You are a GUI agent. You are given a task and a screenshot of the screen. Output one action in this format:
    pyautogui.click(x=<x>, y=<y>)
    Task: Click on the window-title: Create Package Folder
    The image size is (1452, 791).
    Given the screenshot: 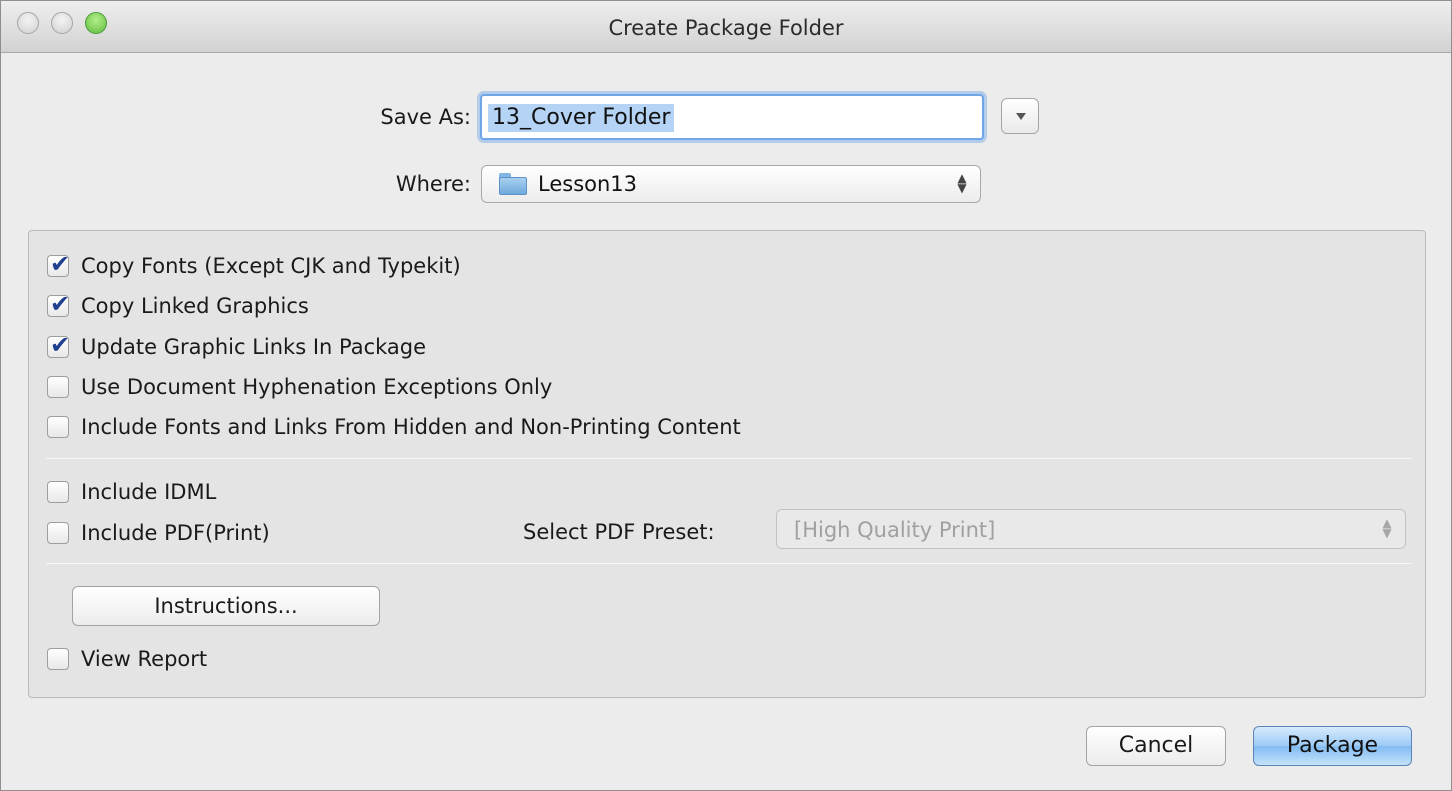 What is the action you would take?
    pyautogui.click(x=726, y=28)
    